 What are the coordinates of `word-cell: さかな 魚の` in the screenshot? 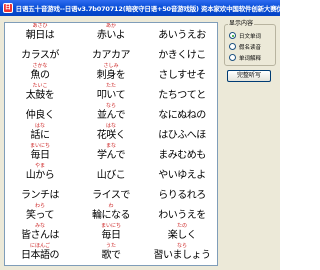 It's located at (40, 74).